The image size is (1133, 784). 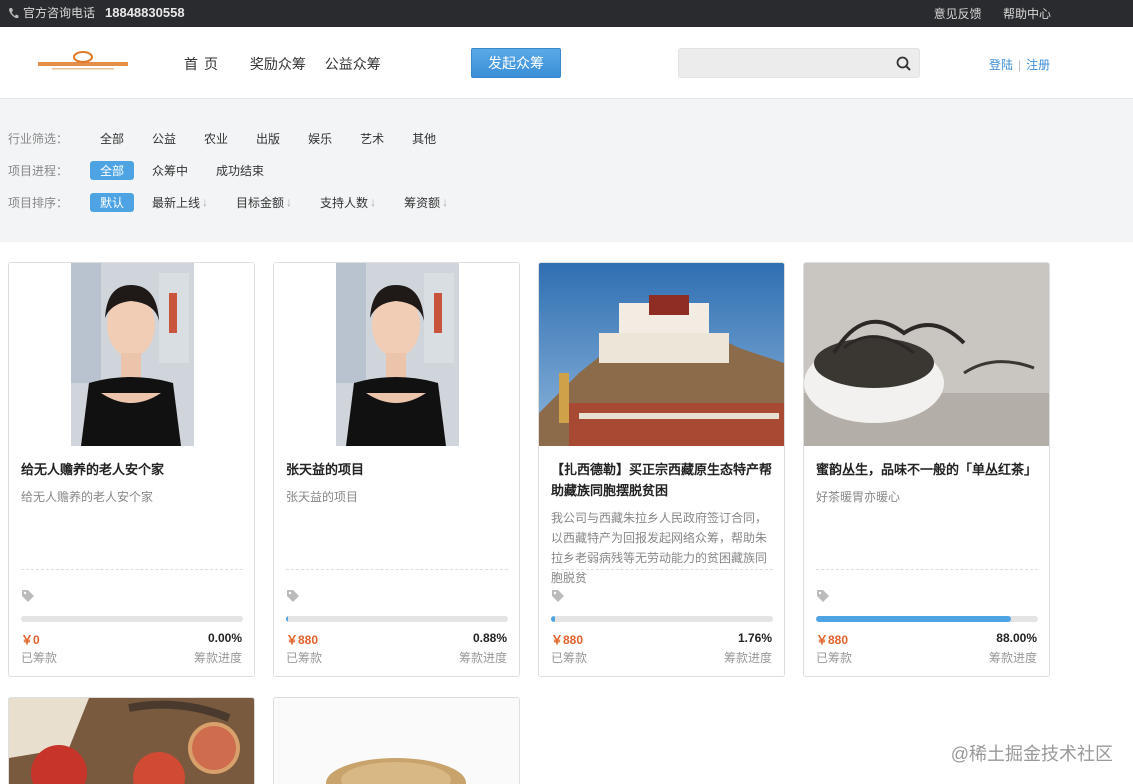 I want to click on sort-raised-label: 筹资额, so click(x=422, y=202).